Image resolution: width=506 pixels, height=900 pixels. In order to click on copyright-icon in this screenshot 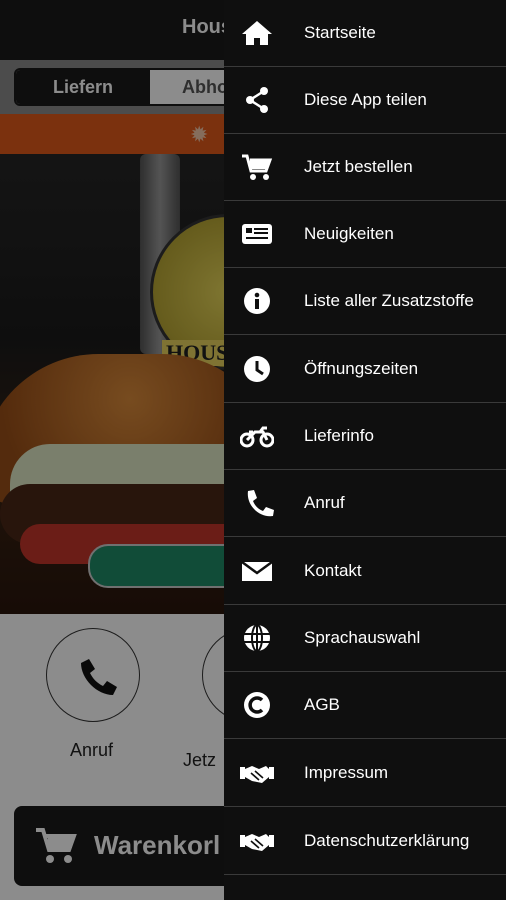, I will do `click(257, 705)`.